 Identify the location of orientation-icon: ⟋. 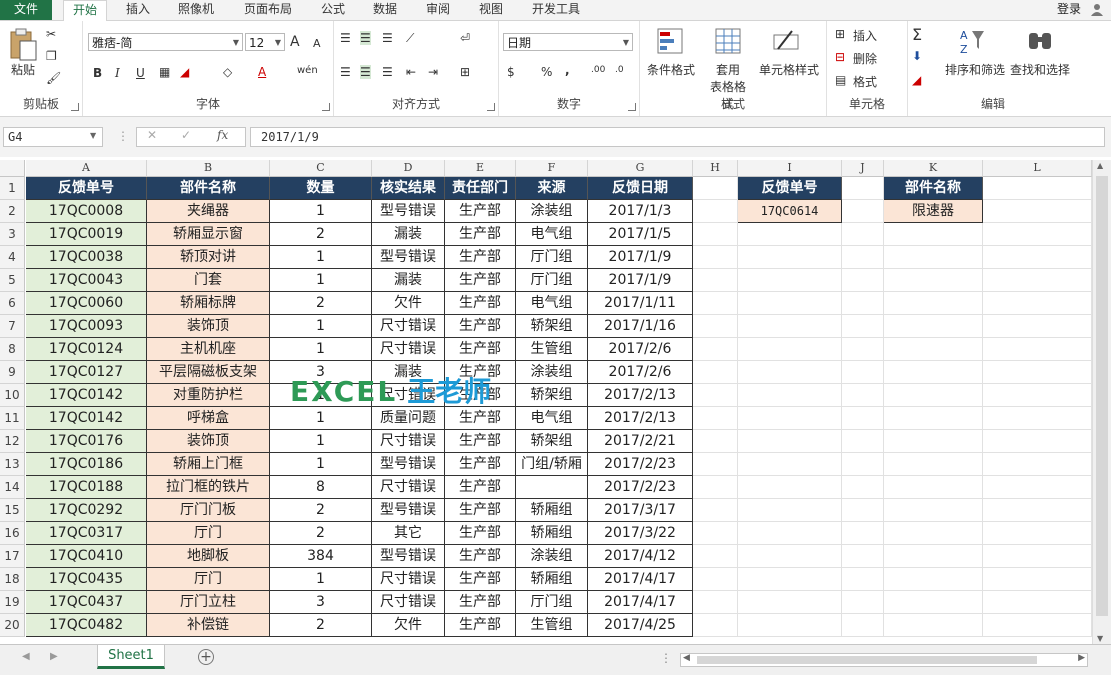
(410, 38).